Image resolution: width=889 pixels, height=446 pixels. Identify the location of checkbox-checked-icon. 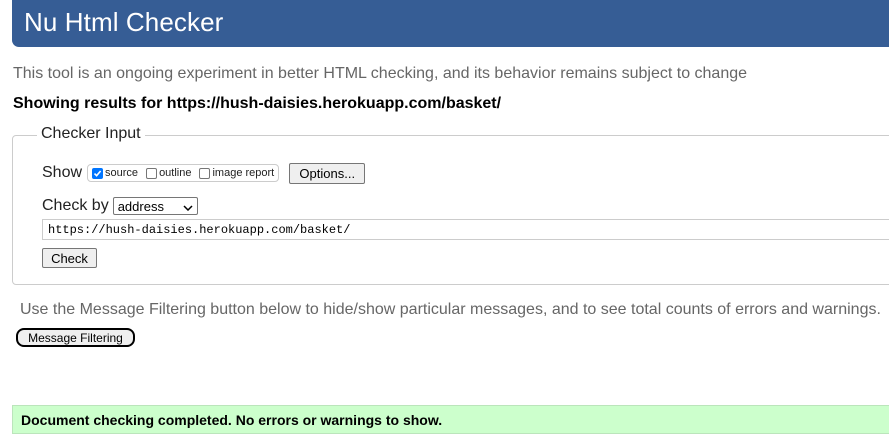
(98, 173).